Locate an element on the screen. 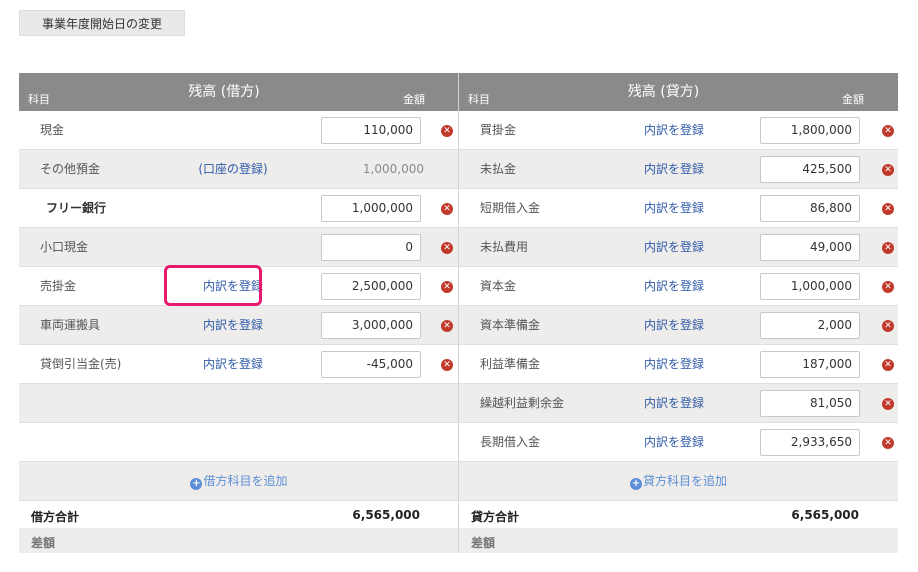  account-name: 未払金 is located at coordinates (498, 169).